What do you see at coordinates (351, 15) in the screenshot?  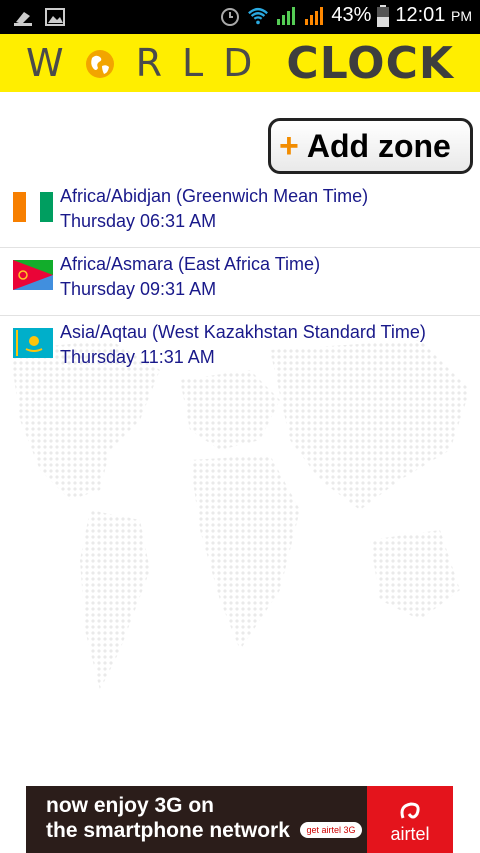 I see `battery-percent: 43%` at bounding box center [351, 15].